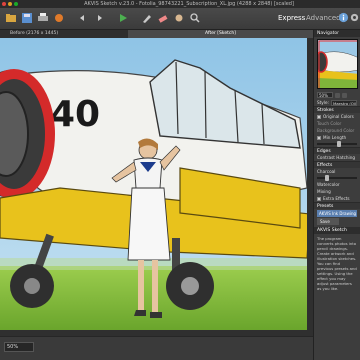  What do you see at coordinates (325, 95) in the screenshot?
I see `navigator-zoom-field: 50%` at bounding box center [325, 95].